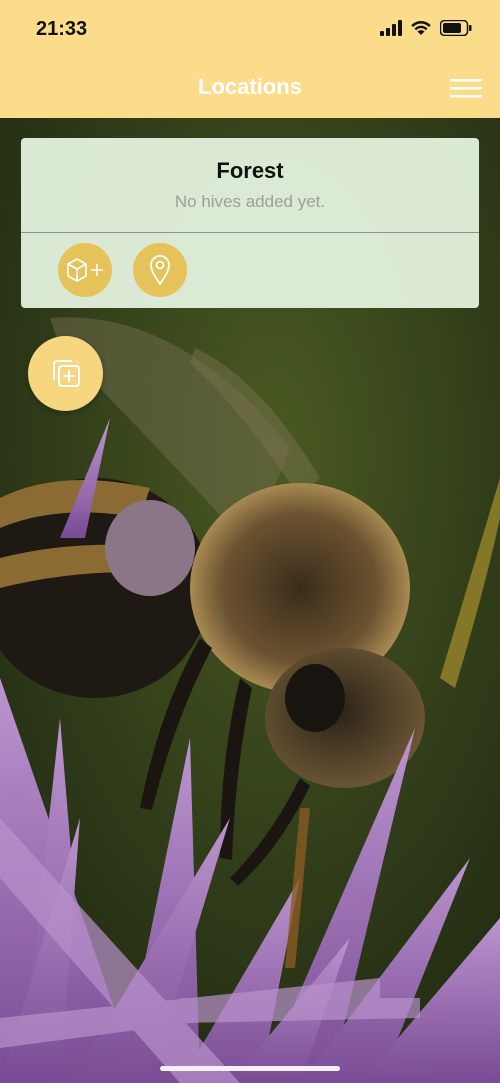 The height and width of the screenshot is (1083, 500). What do you see at coordinates (250, 30) in the screenshot?
I see `status-bar: 21:33` at bounding box center [250, 30].